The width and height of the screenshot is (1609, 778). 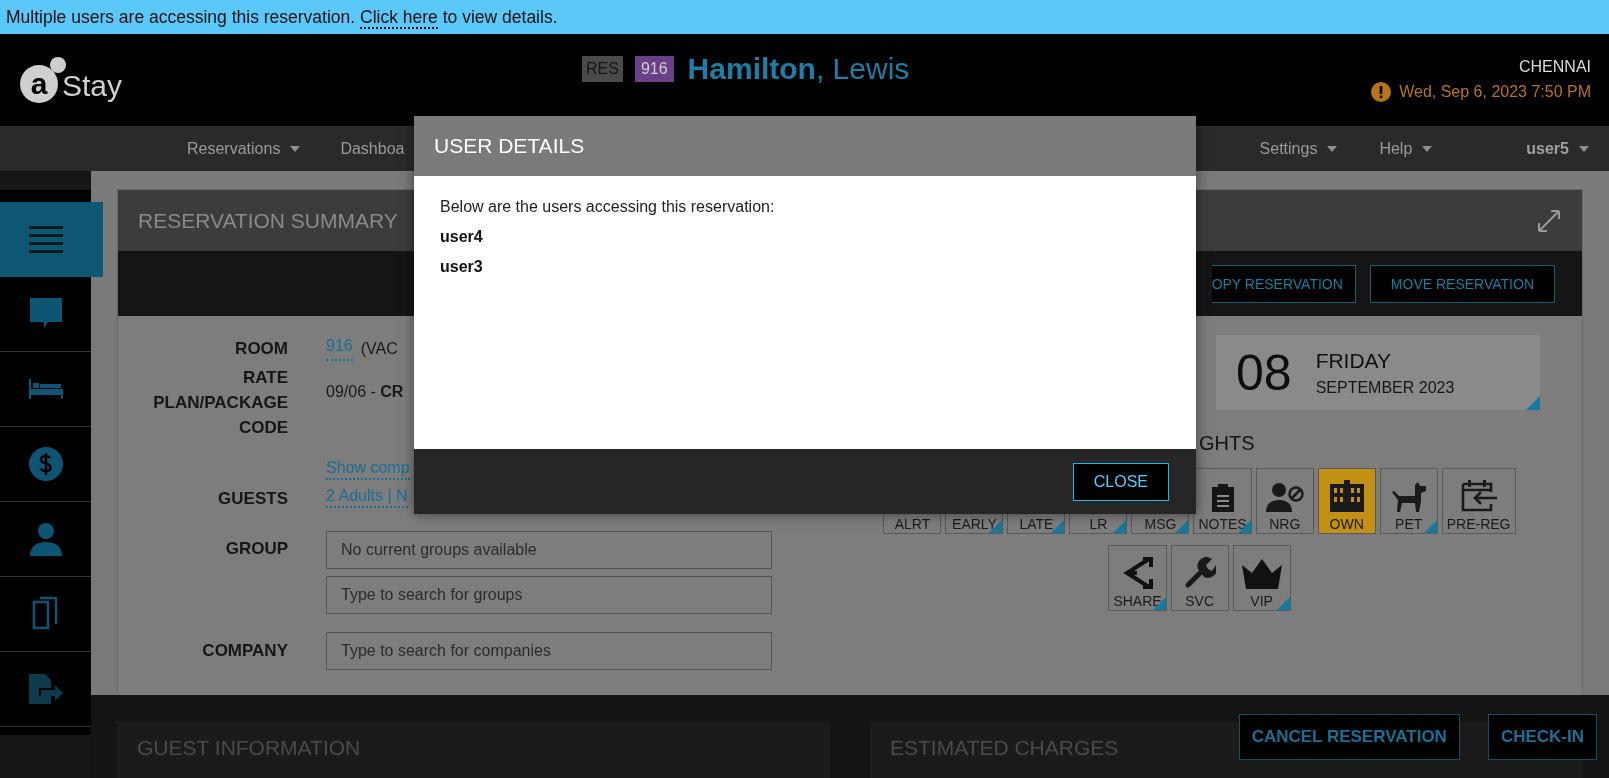 I want to click on room-status: (VAC, so click(x=379, y=349).